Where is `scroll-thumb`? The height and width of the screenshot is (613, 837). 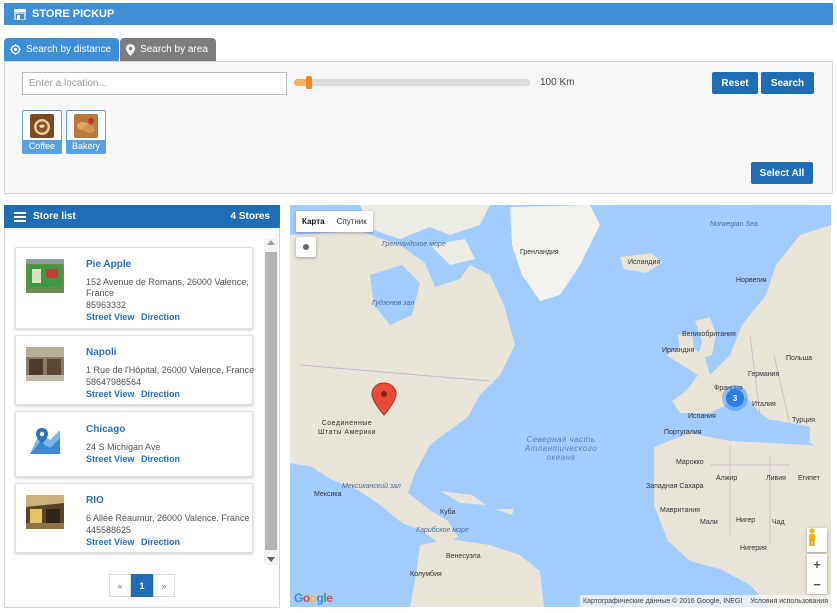 scroll-thumb is located at coordinates (271, 401).